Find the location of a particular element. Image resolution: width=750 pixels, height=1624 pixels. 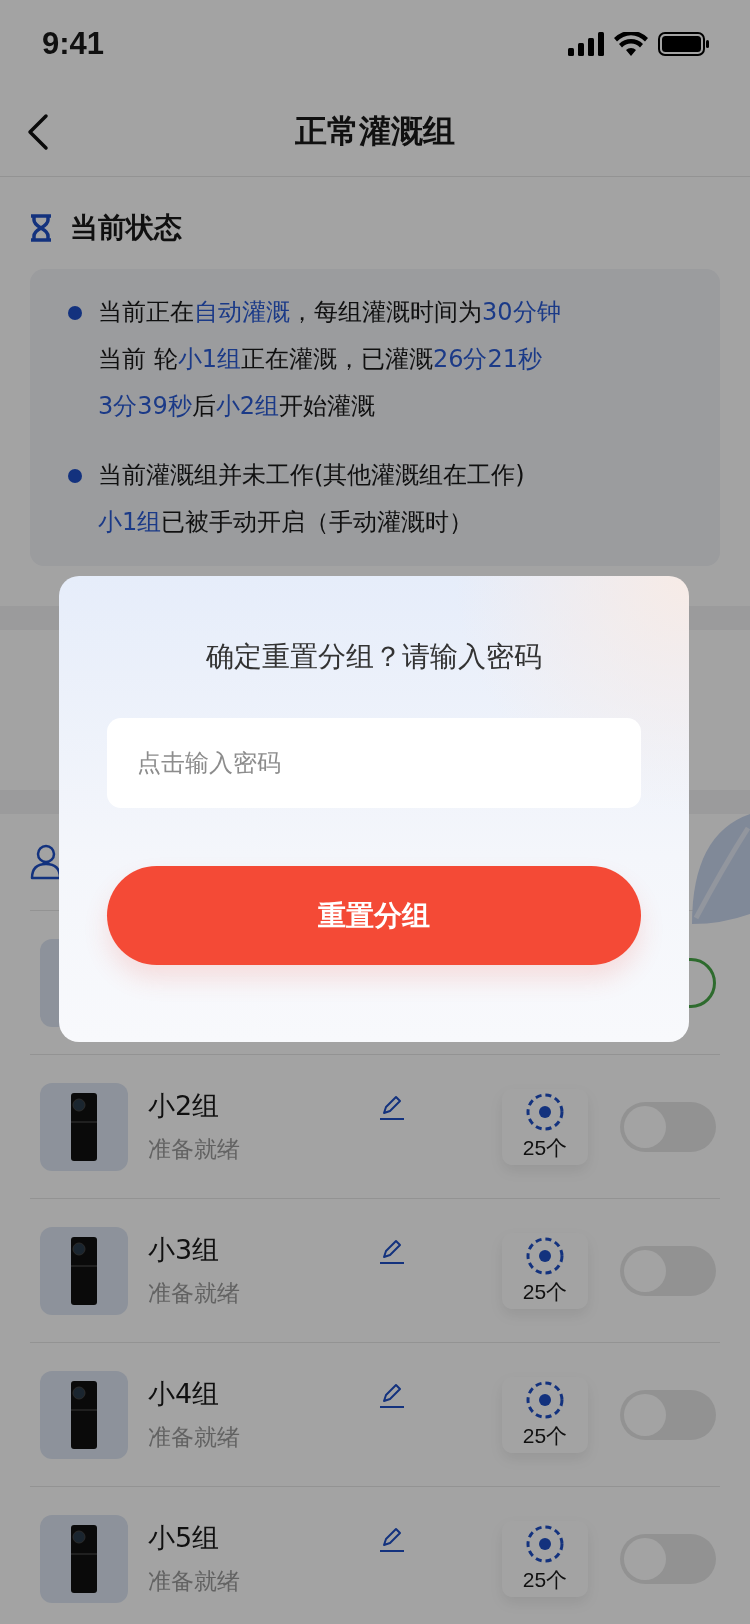

status-text: 当前 轮小1组正在灌溉，已灌溉26分21秒 is located at coordinates (320, 359).